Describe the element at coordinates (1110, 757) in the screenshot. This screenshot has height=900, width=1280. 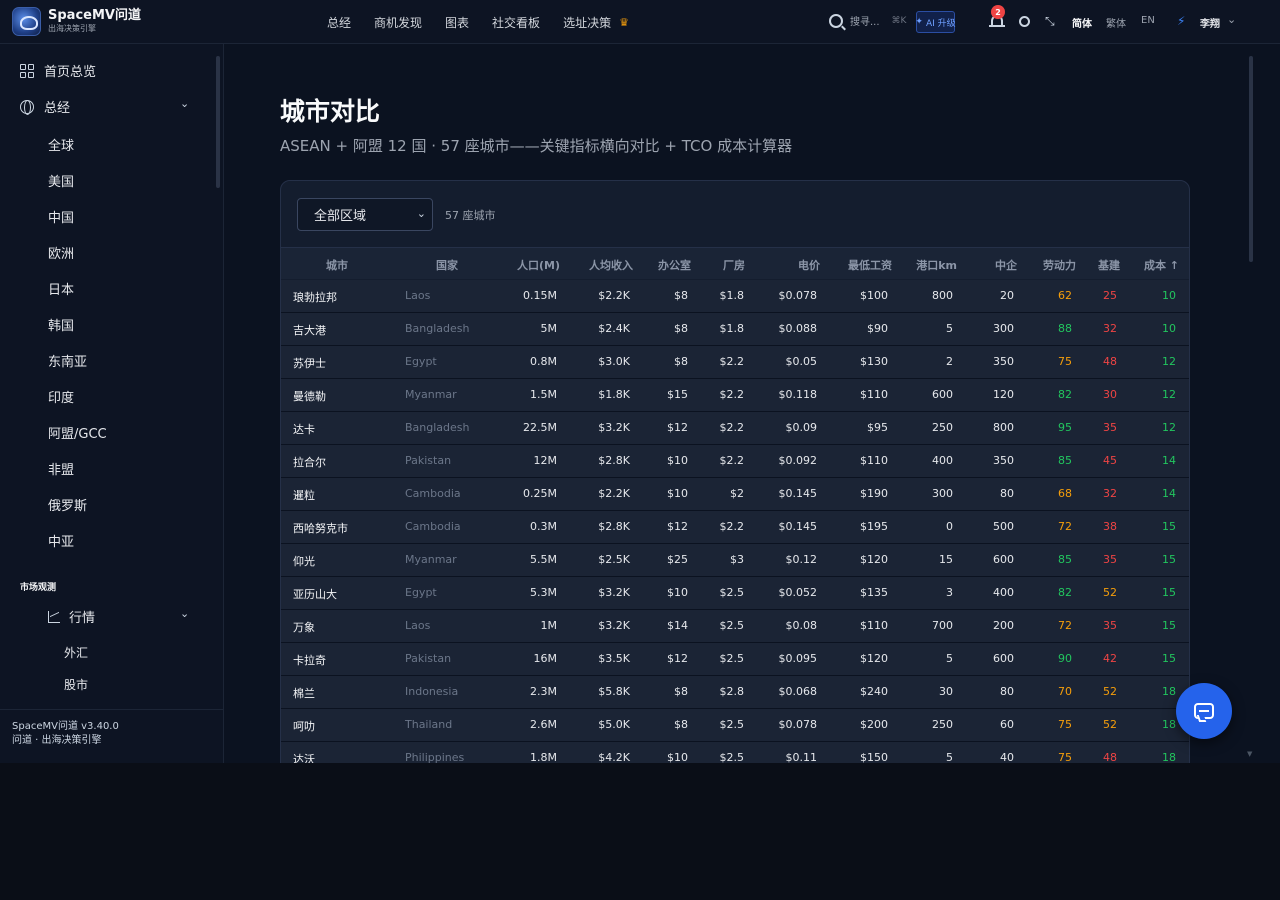
I see `cell-infra: 48` at that location.